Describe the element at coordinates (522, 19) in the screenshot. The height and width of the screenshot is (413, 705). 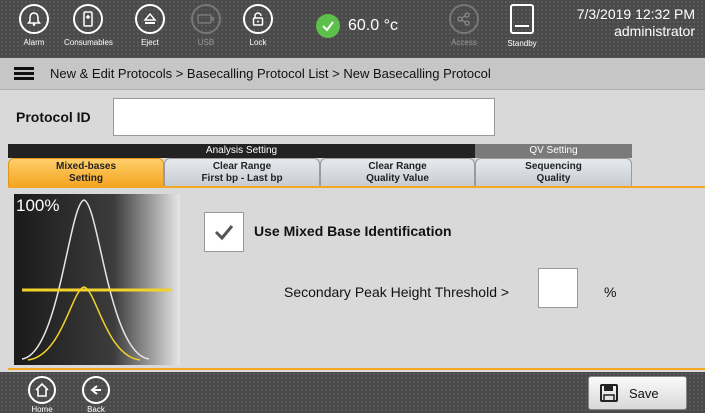
I see `standby-icon` at that location.